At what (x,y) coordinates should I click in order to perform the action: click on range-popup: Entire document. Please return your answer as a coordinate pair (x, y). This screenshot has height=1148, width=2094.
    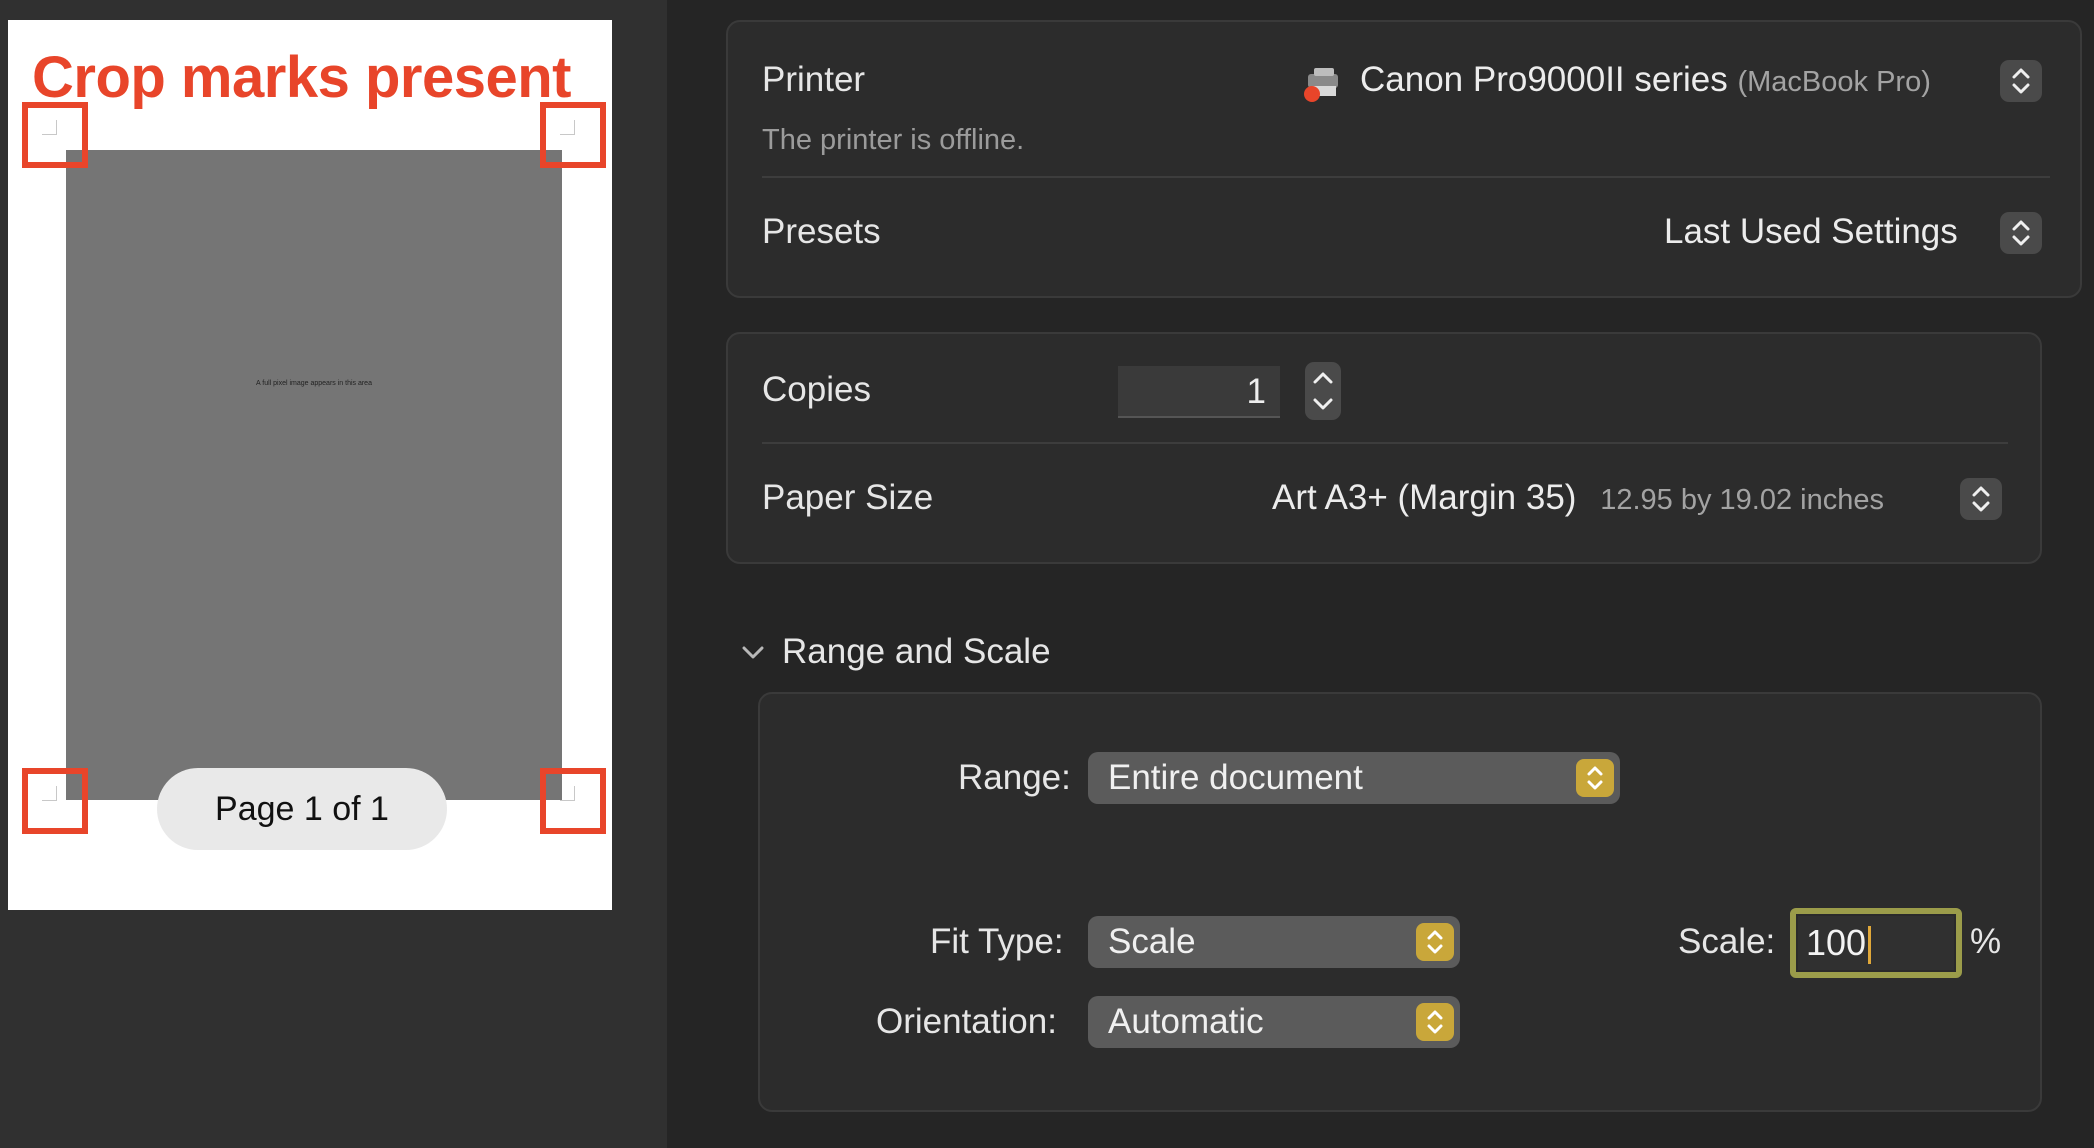
    Looking at the image, I should click on (1354, 778).